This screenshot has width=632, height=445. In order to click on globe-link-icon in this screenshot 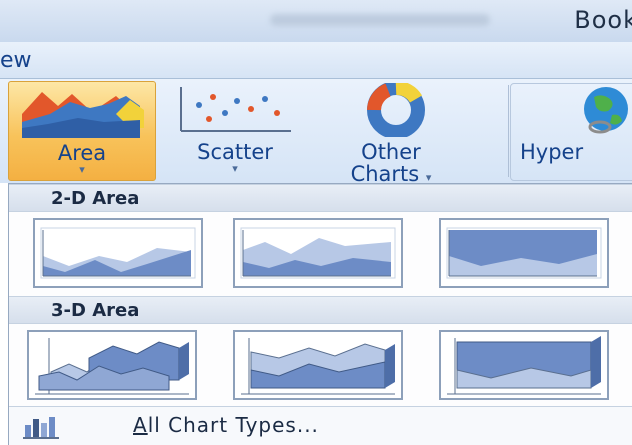, I will do `click(606, 110)`.